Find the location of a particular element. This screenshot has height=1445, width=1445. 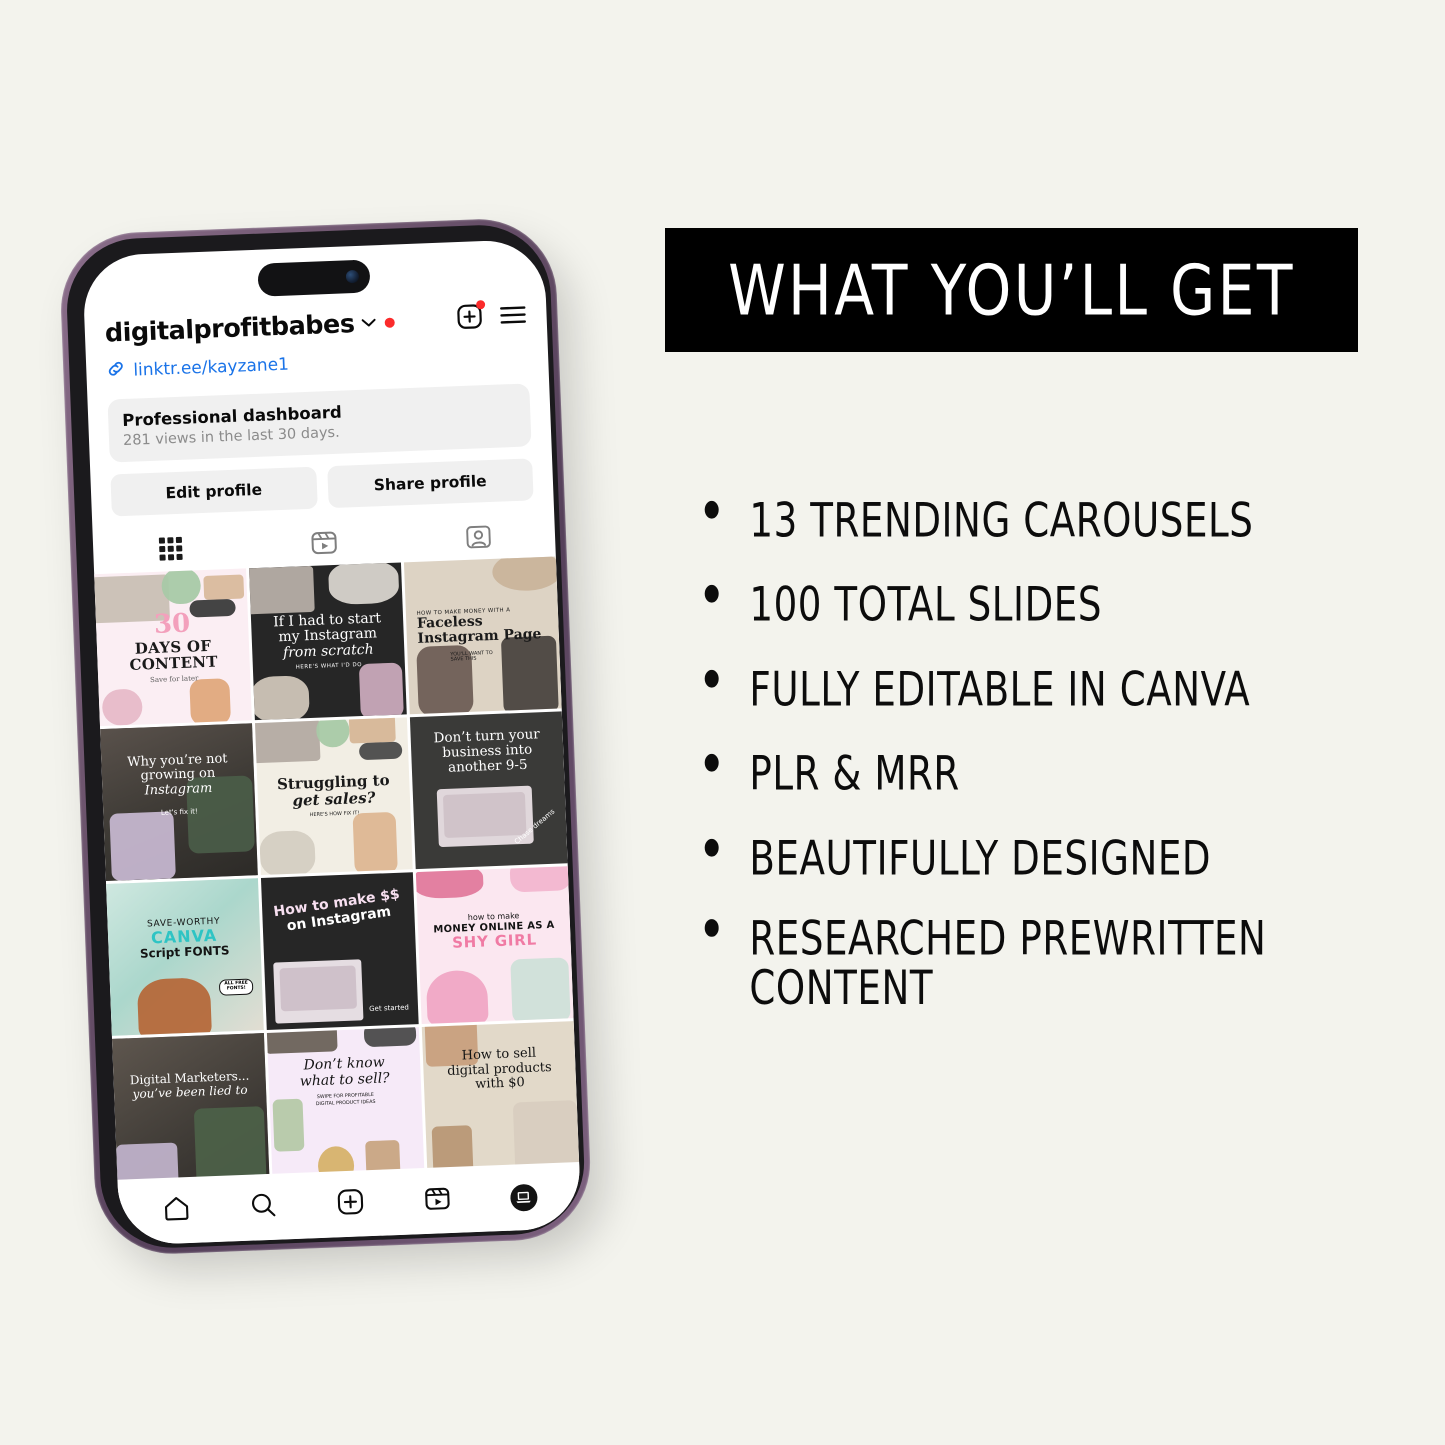

benefit-label: FULLY EDITABLE IN CANVA is located at coordinates (1000, 689).